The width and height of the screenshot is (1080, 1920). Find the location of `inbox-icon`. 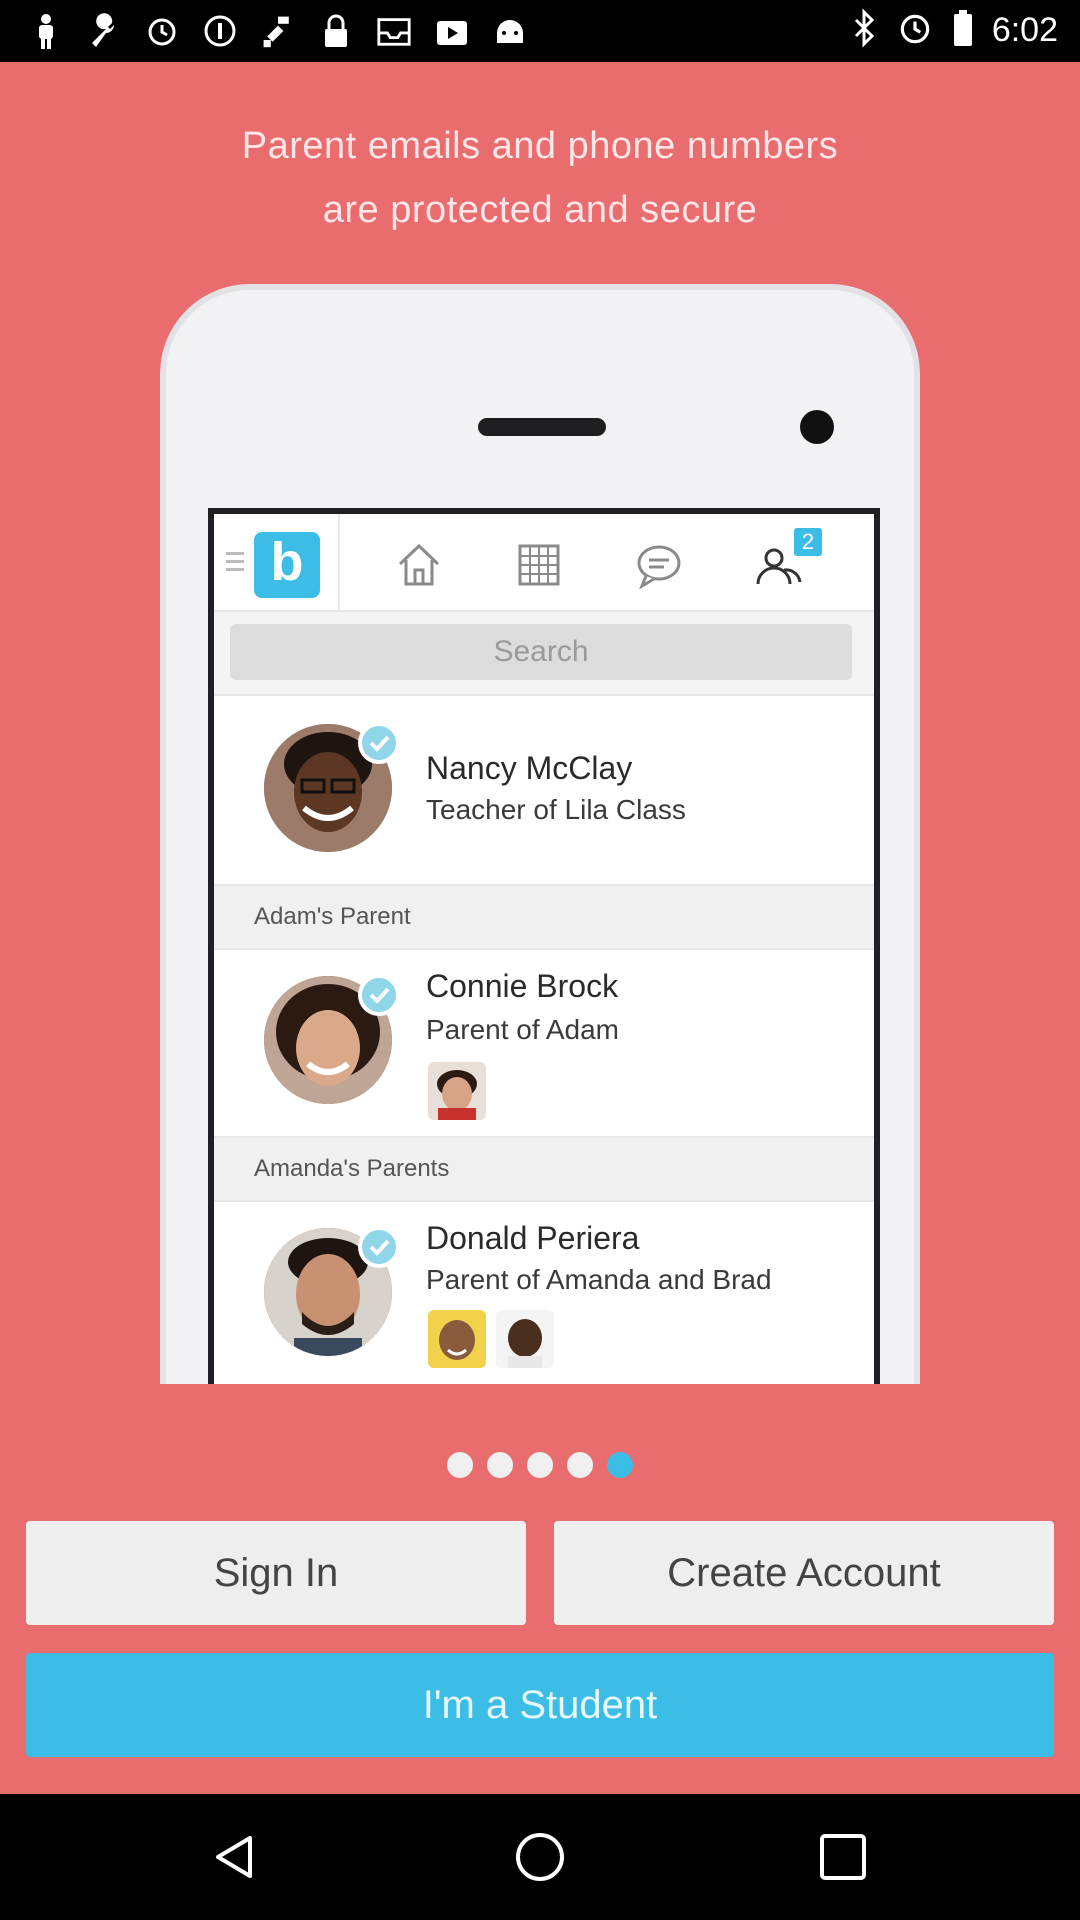

inbox-icon is located at coordinates (394, 31).